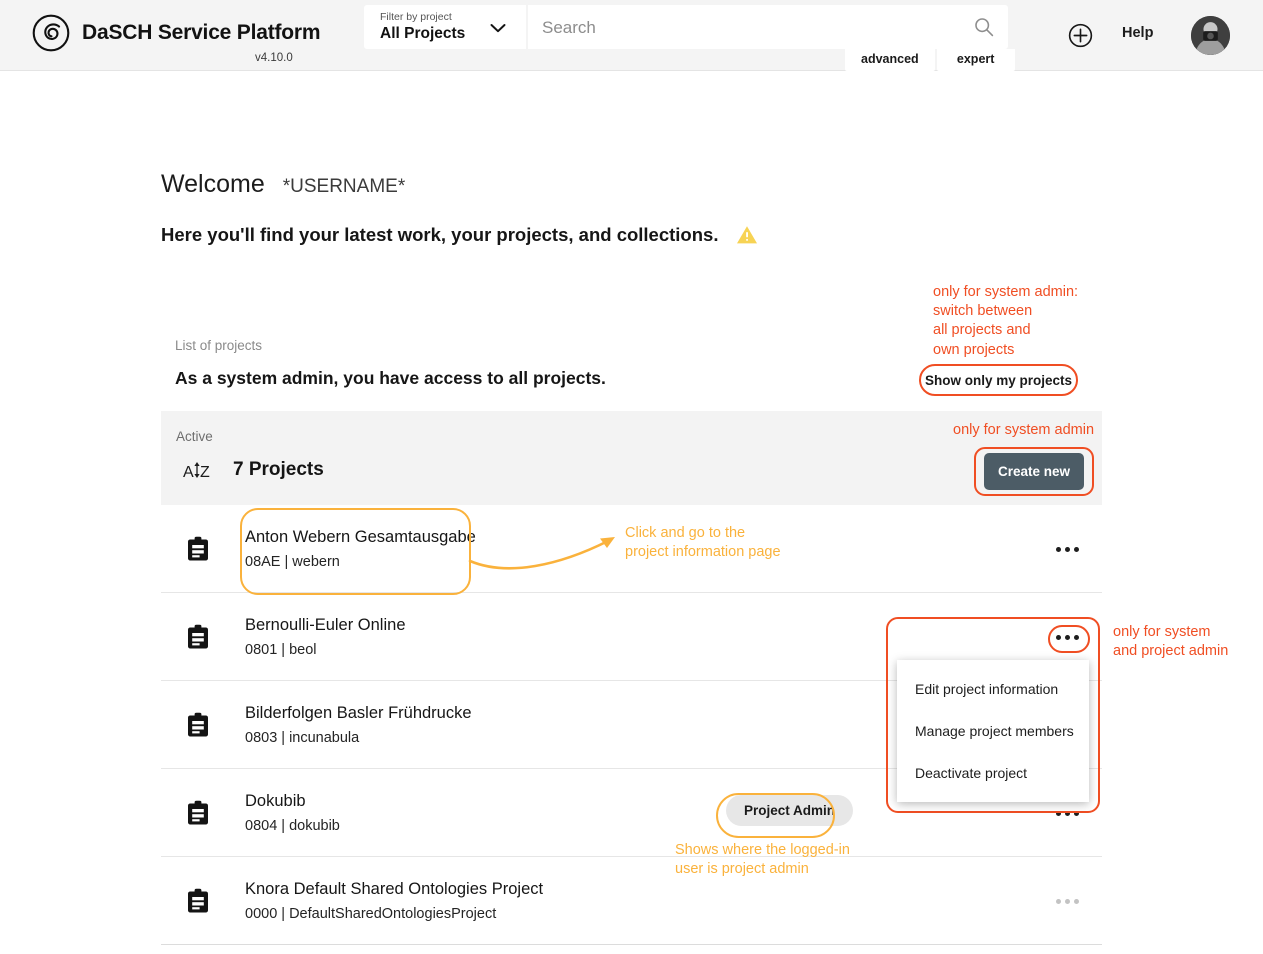  Describe the element at coordinates (1137, 33) in the screenshot. I see `help-link: Help` at that location.